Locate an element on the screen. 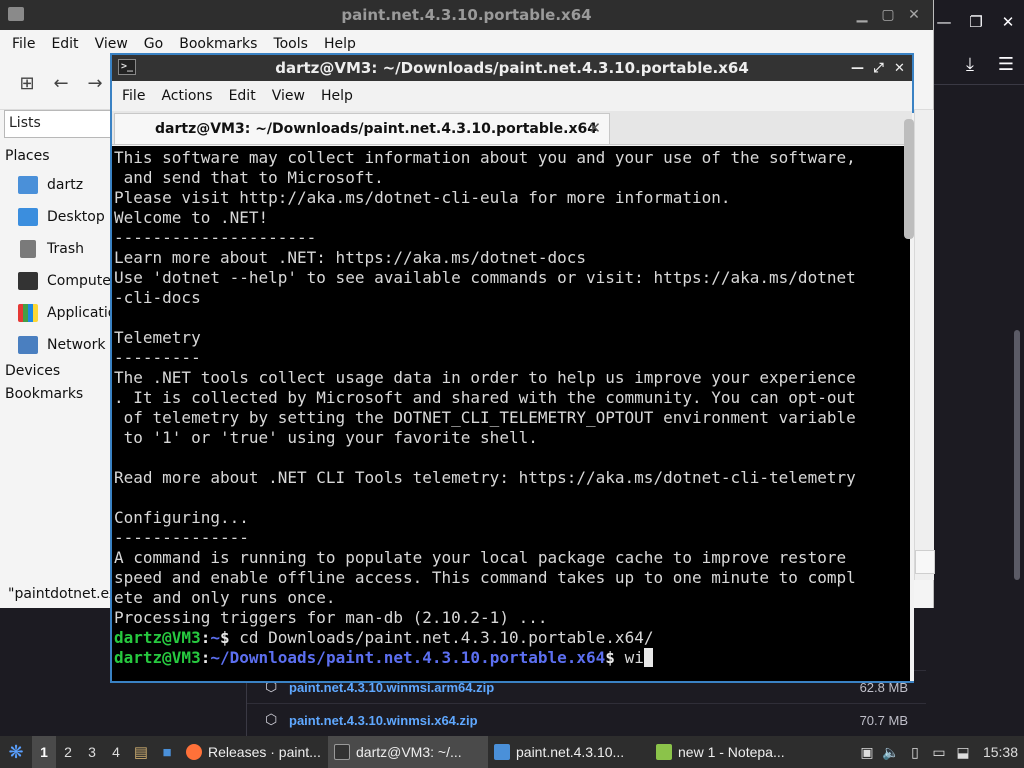 The height and width of the screenshot is (768, 1024). terminal-line: ete and only runs once. is located at coordinates (225, 597).